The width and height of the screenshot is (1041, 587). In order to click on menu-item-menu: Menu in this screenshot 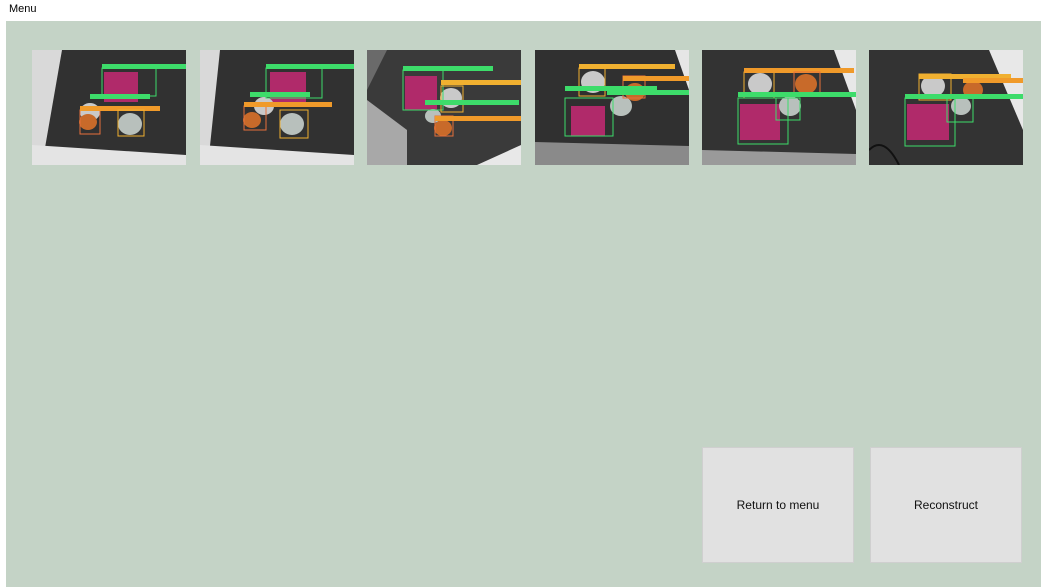, I will do `click(23, 9)`.